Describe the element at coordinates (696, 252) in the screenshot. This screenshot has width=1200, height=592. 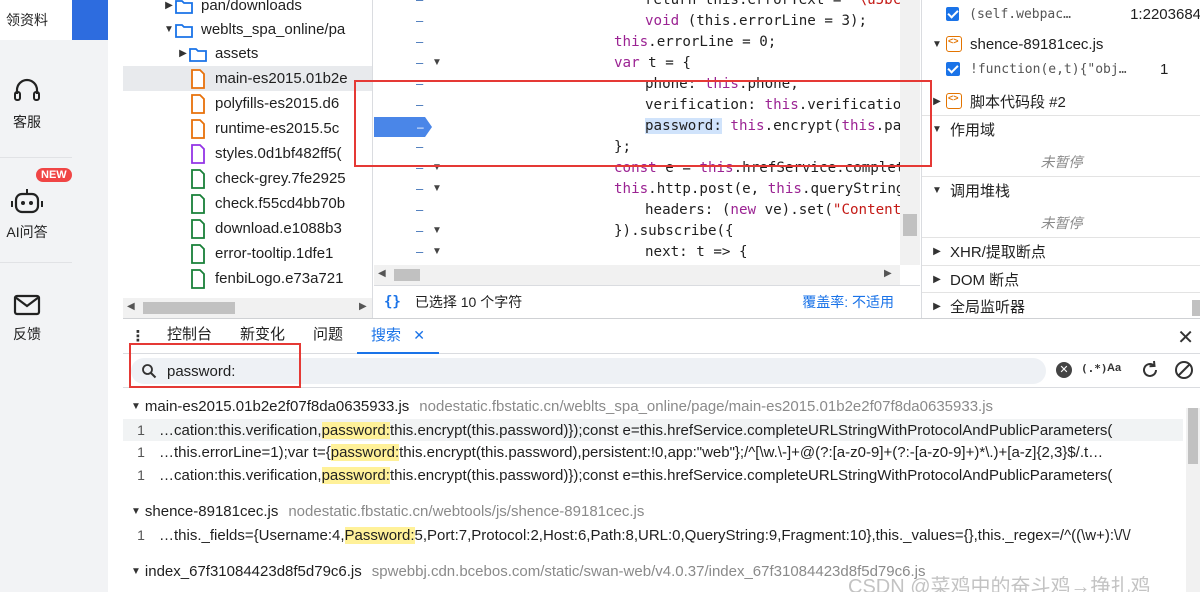
I see `code-line: next: t => {` at that location.